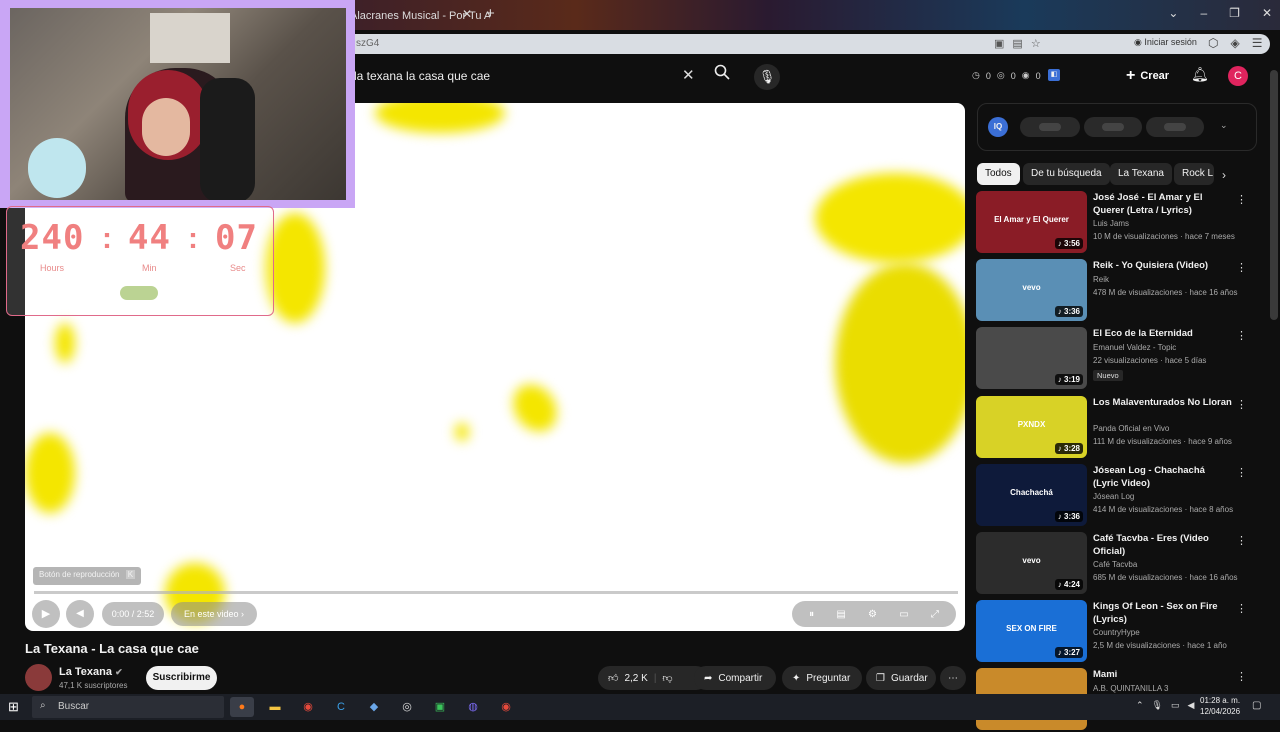 This screenshot has width=1280, height=732. What do you see at coordinates (1101, 279) in the screenshot?
I see `recommendation-channel: Reik` at bounding box center [1101, 279].